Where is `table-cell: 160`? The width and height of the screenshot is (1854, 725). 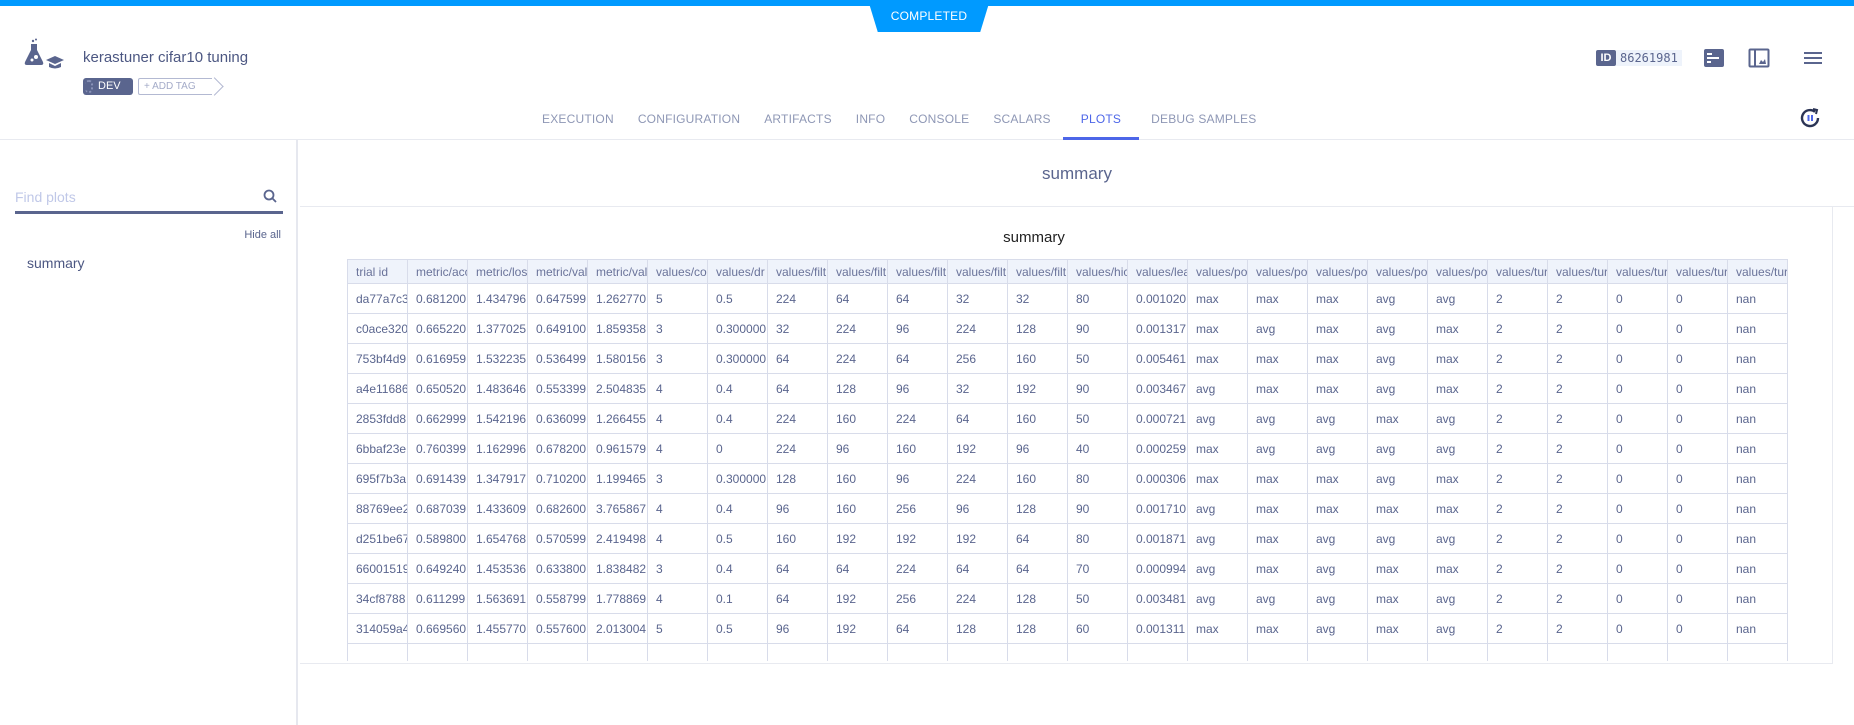
table-cell: 160 is located at coordinates (1037, 418).